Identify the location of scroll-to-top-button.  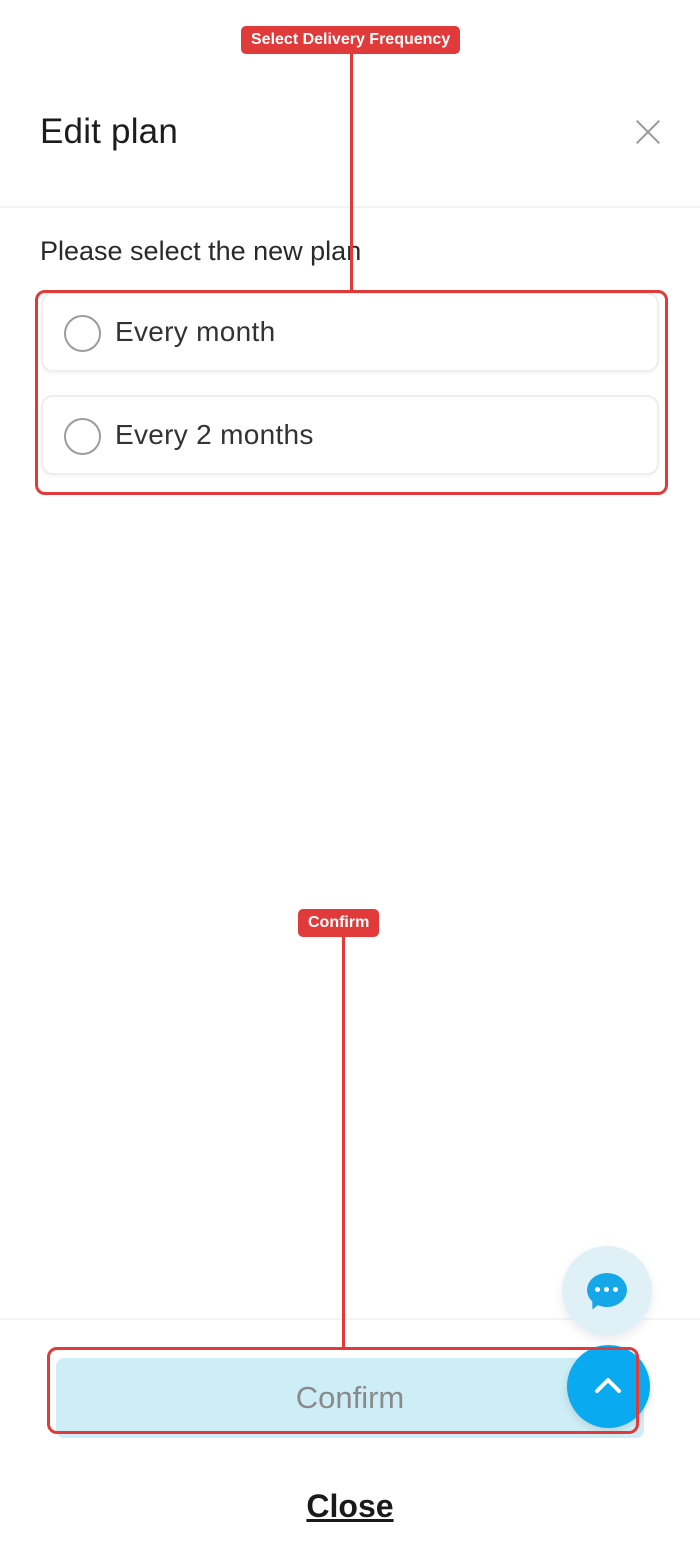
(608, 1386).